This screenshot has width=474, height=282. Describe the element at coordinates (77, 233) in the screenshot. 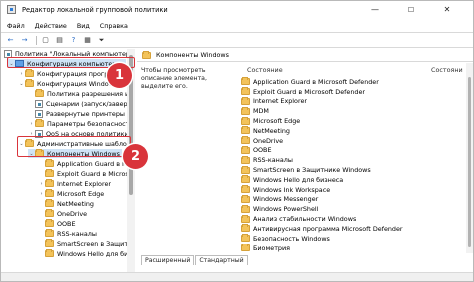

I see `tree-item-label: RSS-каналы` at that location.